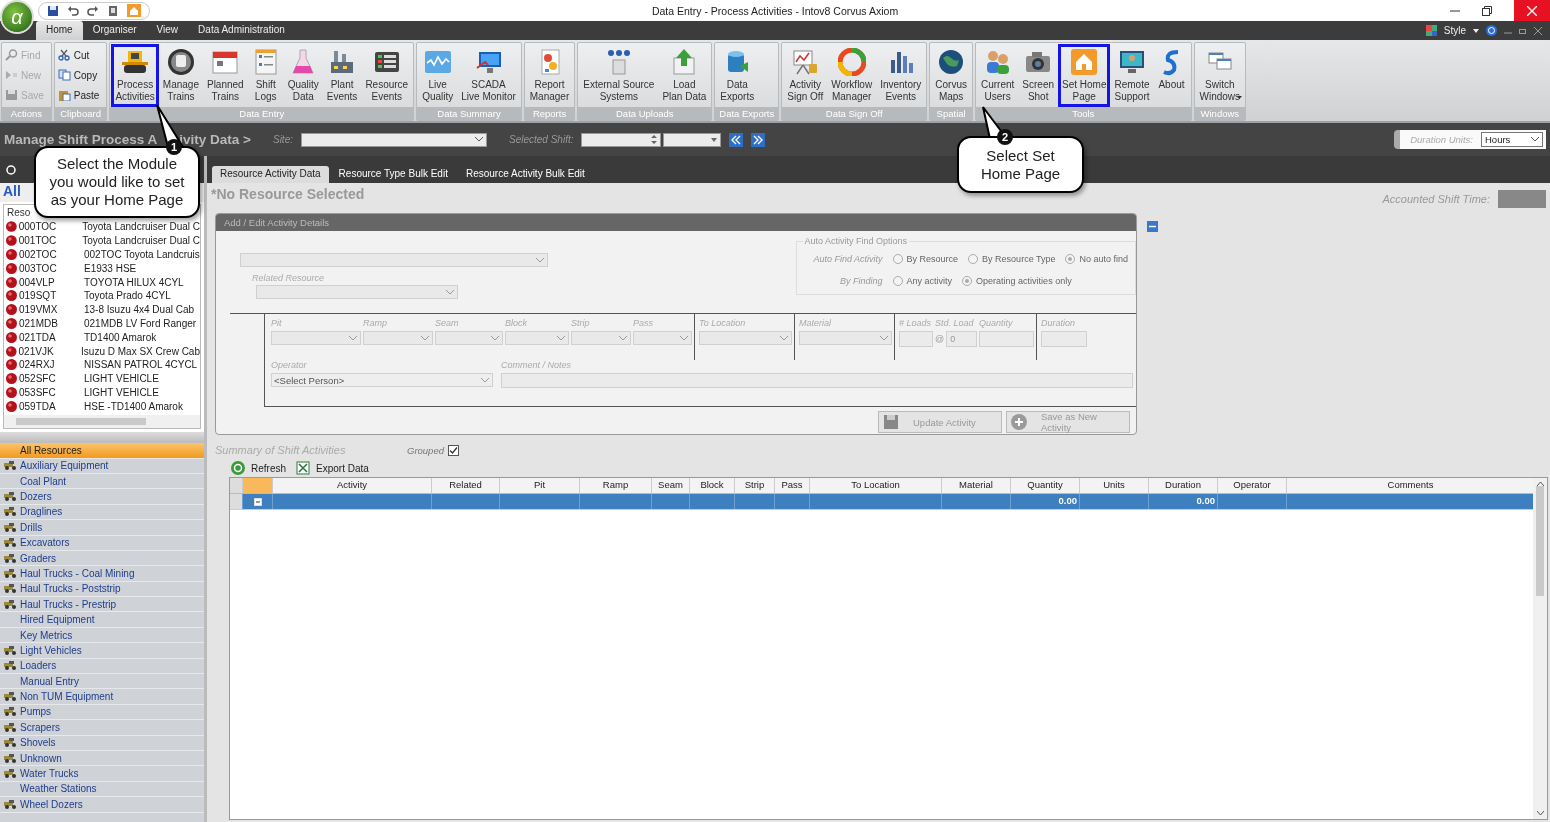 The height and width of the screenshot is (822, 1550). What do you see at coordinates (133, 406) in the screenshot?
I see `resource-name: HSE -TD1400 Amarok` at bounding box center [133, 406].